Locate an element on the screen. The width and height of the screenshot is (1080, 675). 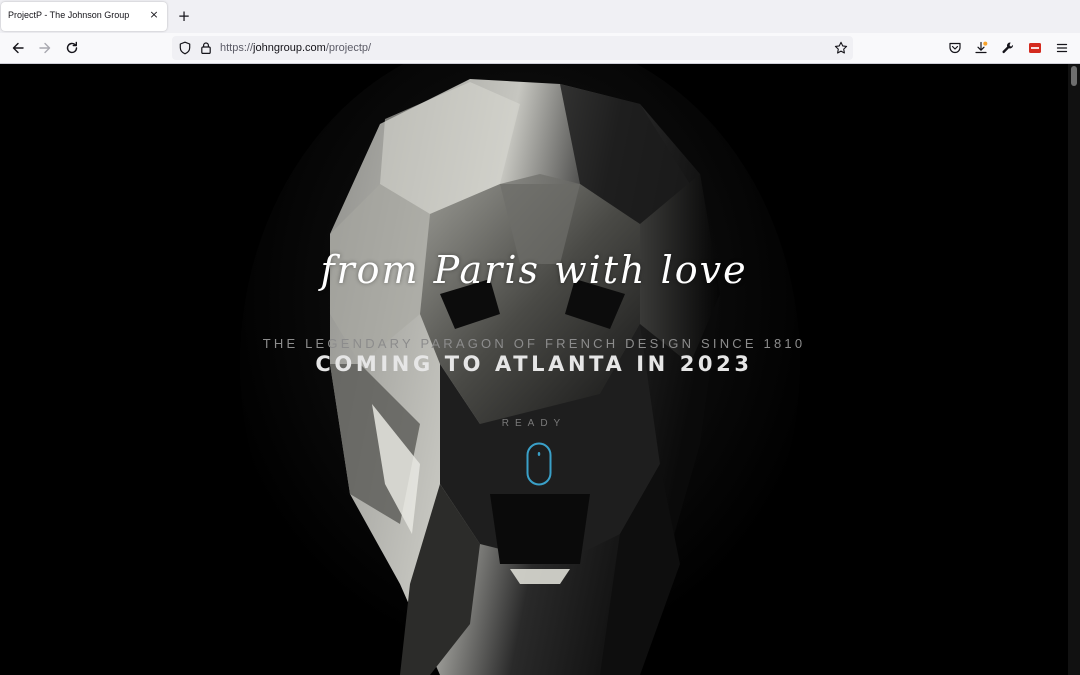
browser-tab: ProjectP - The Johnson Group × is located at coordinates (84, 16).